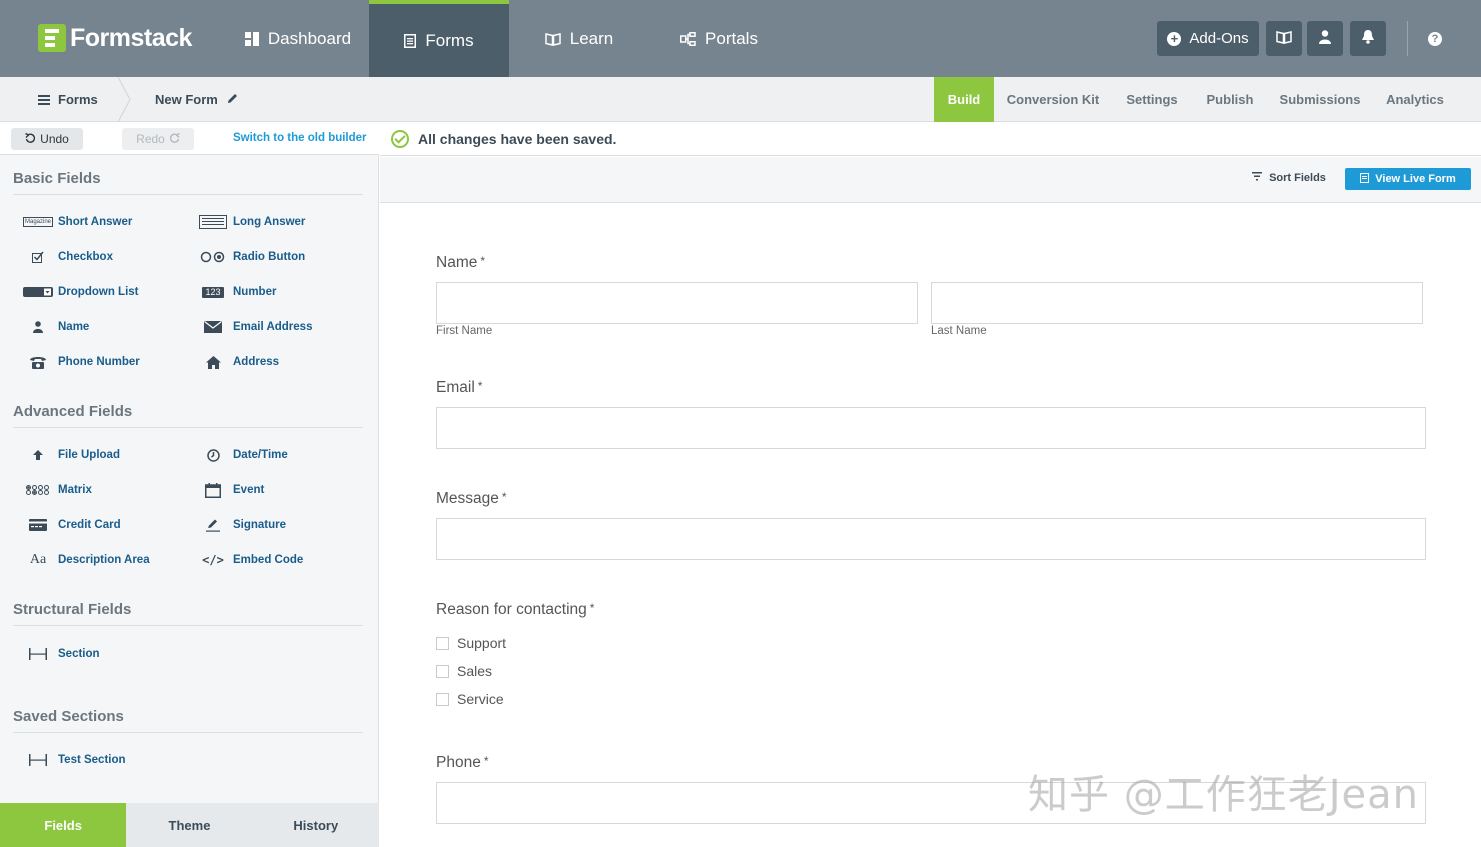 This screenshot has height=847, width=1481. Describe the element at coordinates (238, 362) in the screenshot. I see `field-address: Address` at that location.